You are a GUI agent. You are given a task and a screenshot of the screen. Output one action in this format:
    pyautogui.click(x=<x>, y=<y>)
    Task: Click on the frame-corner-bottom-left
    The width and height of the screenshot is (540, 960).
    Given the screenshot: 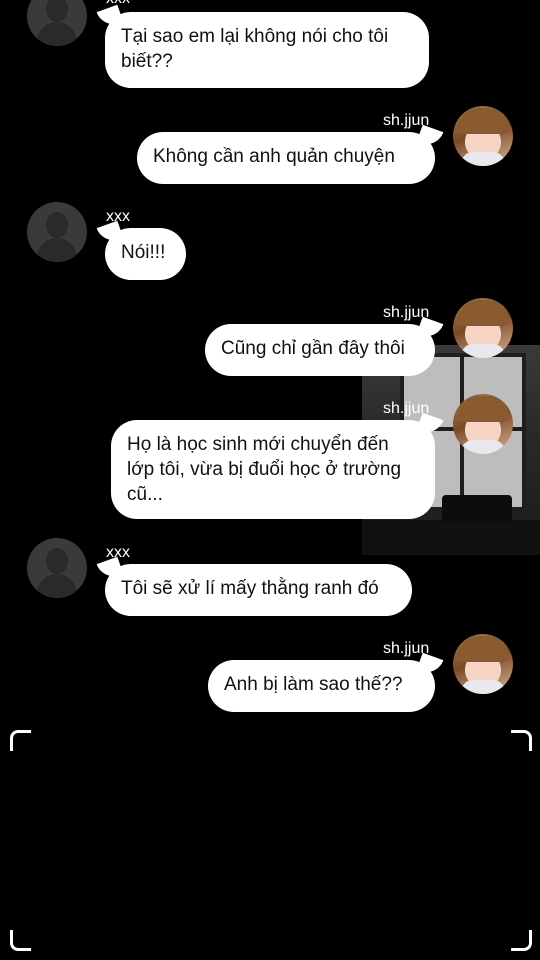 What is the action you would take?
    pyautogui.click(x=20, y=940)
    